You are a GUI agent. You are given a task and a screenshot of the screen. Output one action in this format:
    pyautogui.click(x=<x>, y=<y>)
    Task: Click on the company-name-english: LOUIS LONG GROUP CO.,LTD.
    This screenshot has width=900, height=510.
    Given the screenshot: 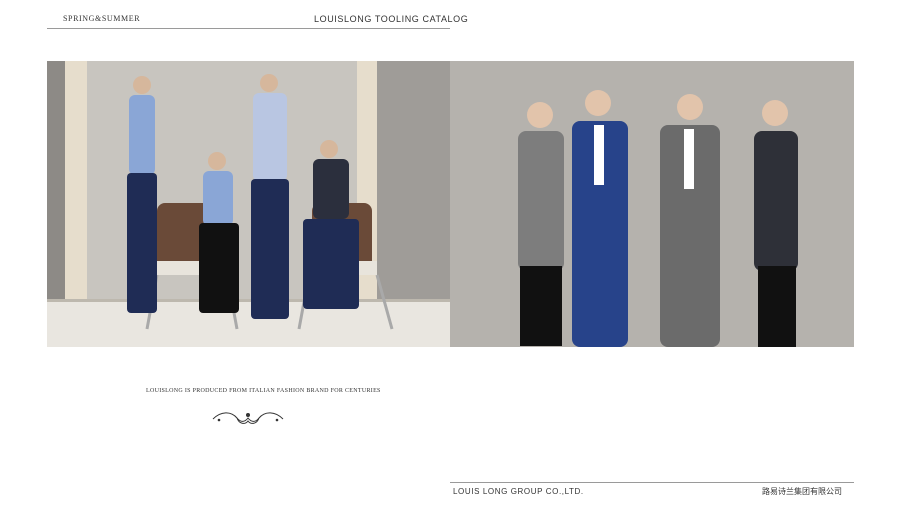 What is the action you would take?
    pyautogui.click(x=518, y=491)
    